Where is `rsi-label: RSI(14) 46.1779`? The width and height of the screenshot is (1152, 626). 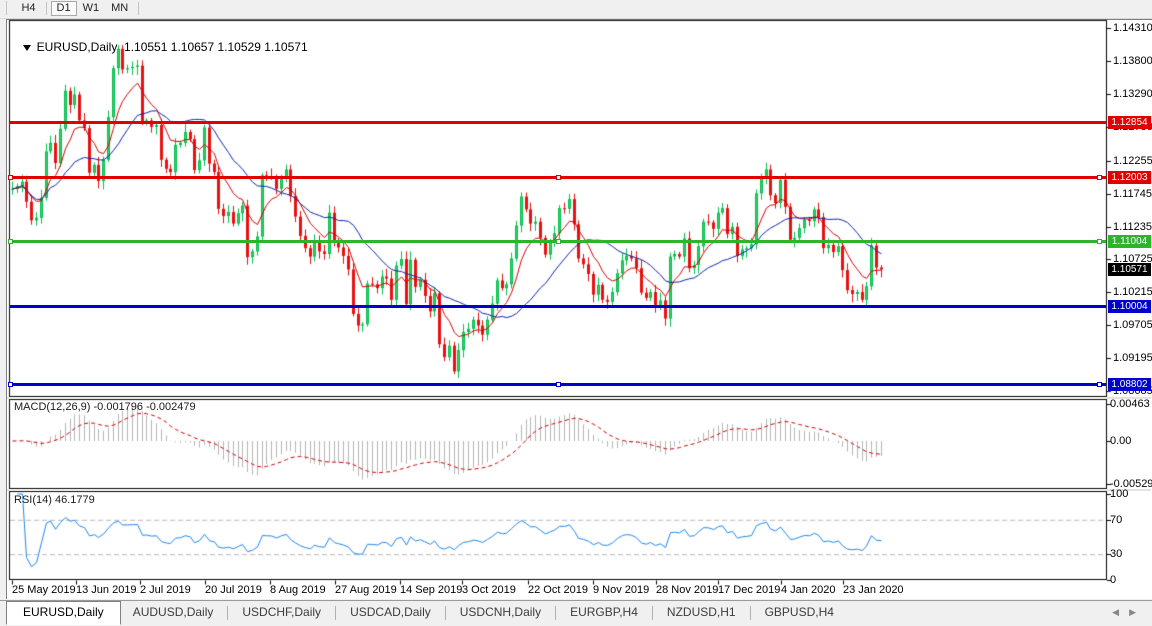 rsi-label: RSI(14) 46.1779 is located at coordinates (54, 500).